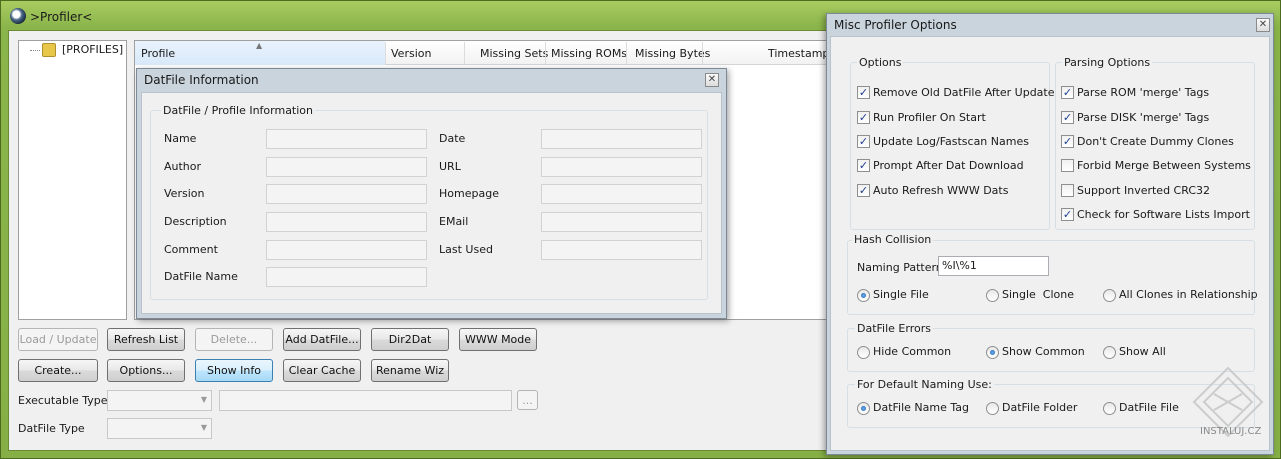 Image resolution: width=1281 pixels, height=459 pixels. Describe the element at coordinates (146, 339) in the screenshot. I see `refresh-list-button: Refresh List` at that location.